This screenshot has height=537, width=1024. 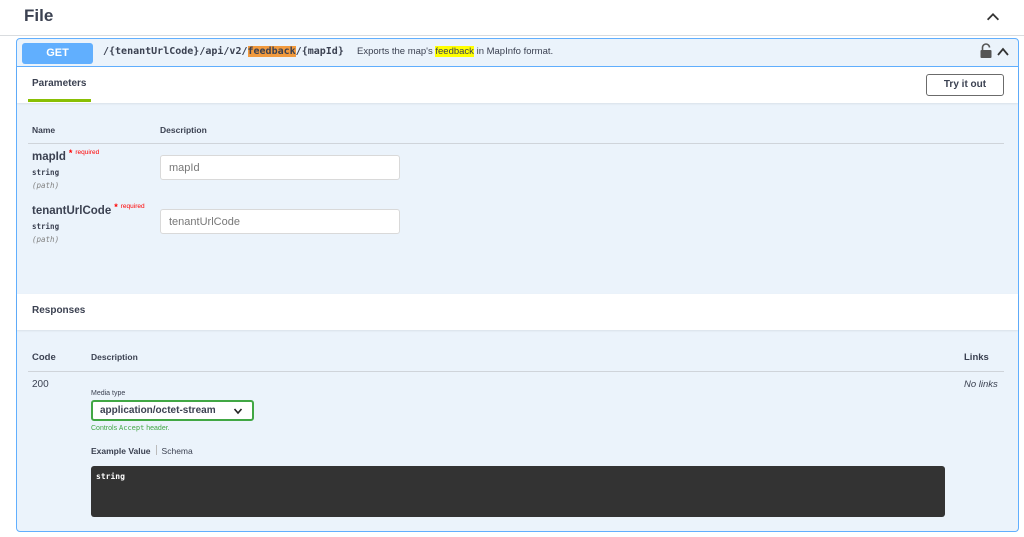 I want to click on media-type-select: application/octet-stream, so click(x=172, y=410).